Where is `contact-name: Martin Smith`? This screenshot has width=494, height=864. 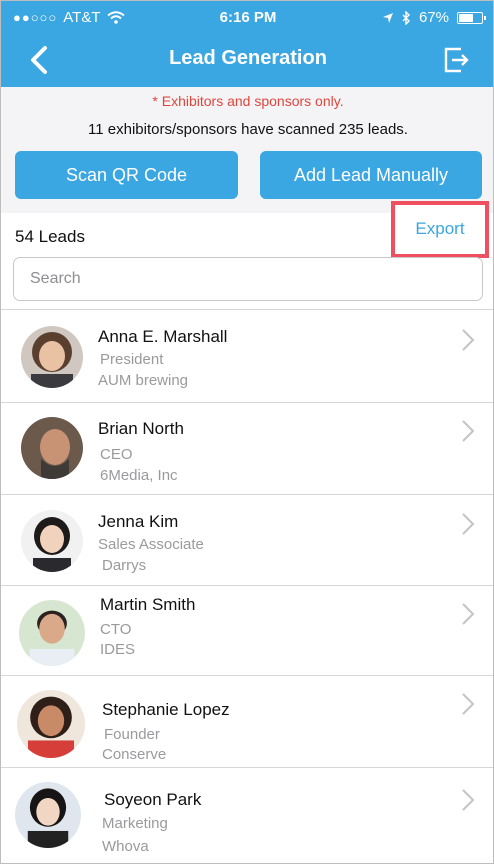 contact-name: Martin Smith is located at coordinates (148, 604).